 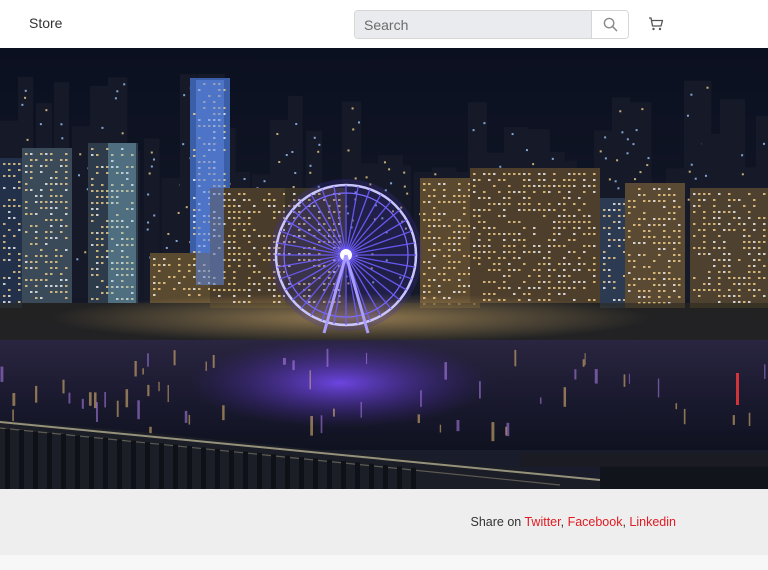 What do you see at coordinates (542, 522) in the screenshot?
I see `share-twitter-link: Twitter` at bounding box center [542, 522].